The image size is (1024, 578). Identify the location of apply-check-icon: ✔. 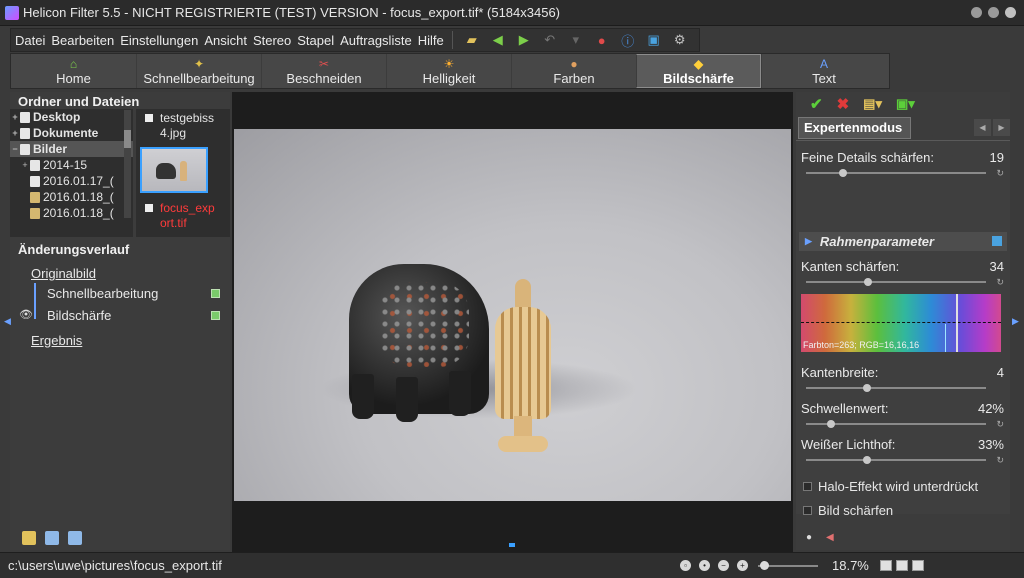
(816, 104).